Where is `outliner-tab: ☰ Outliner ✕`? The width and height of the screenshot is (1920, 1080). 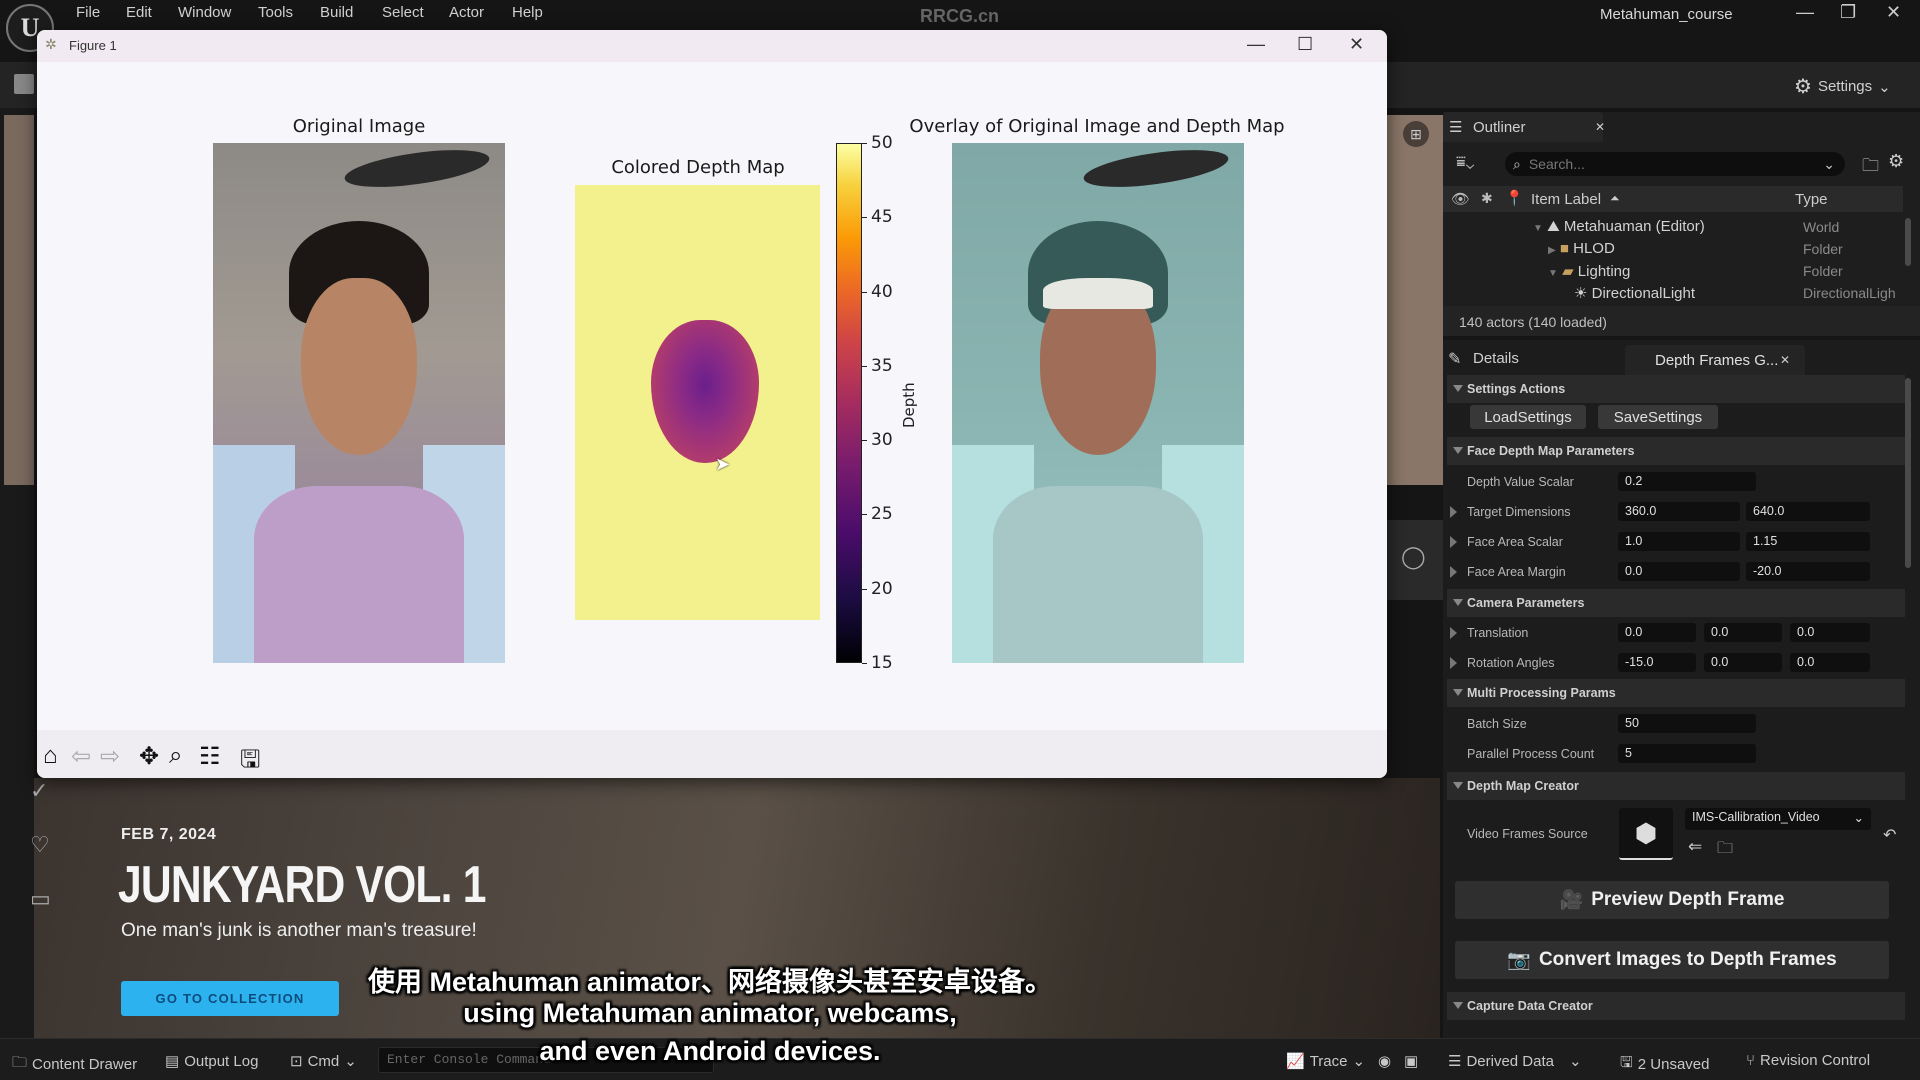
outliner-tab: ☰ Outliner ✕ is located at coordinates (1524, 127).